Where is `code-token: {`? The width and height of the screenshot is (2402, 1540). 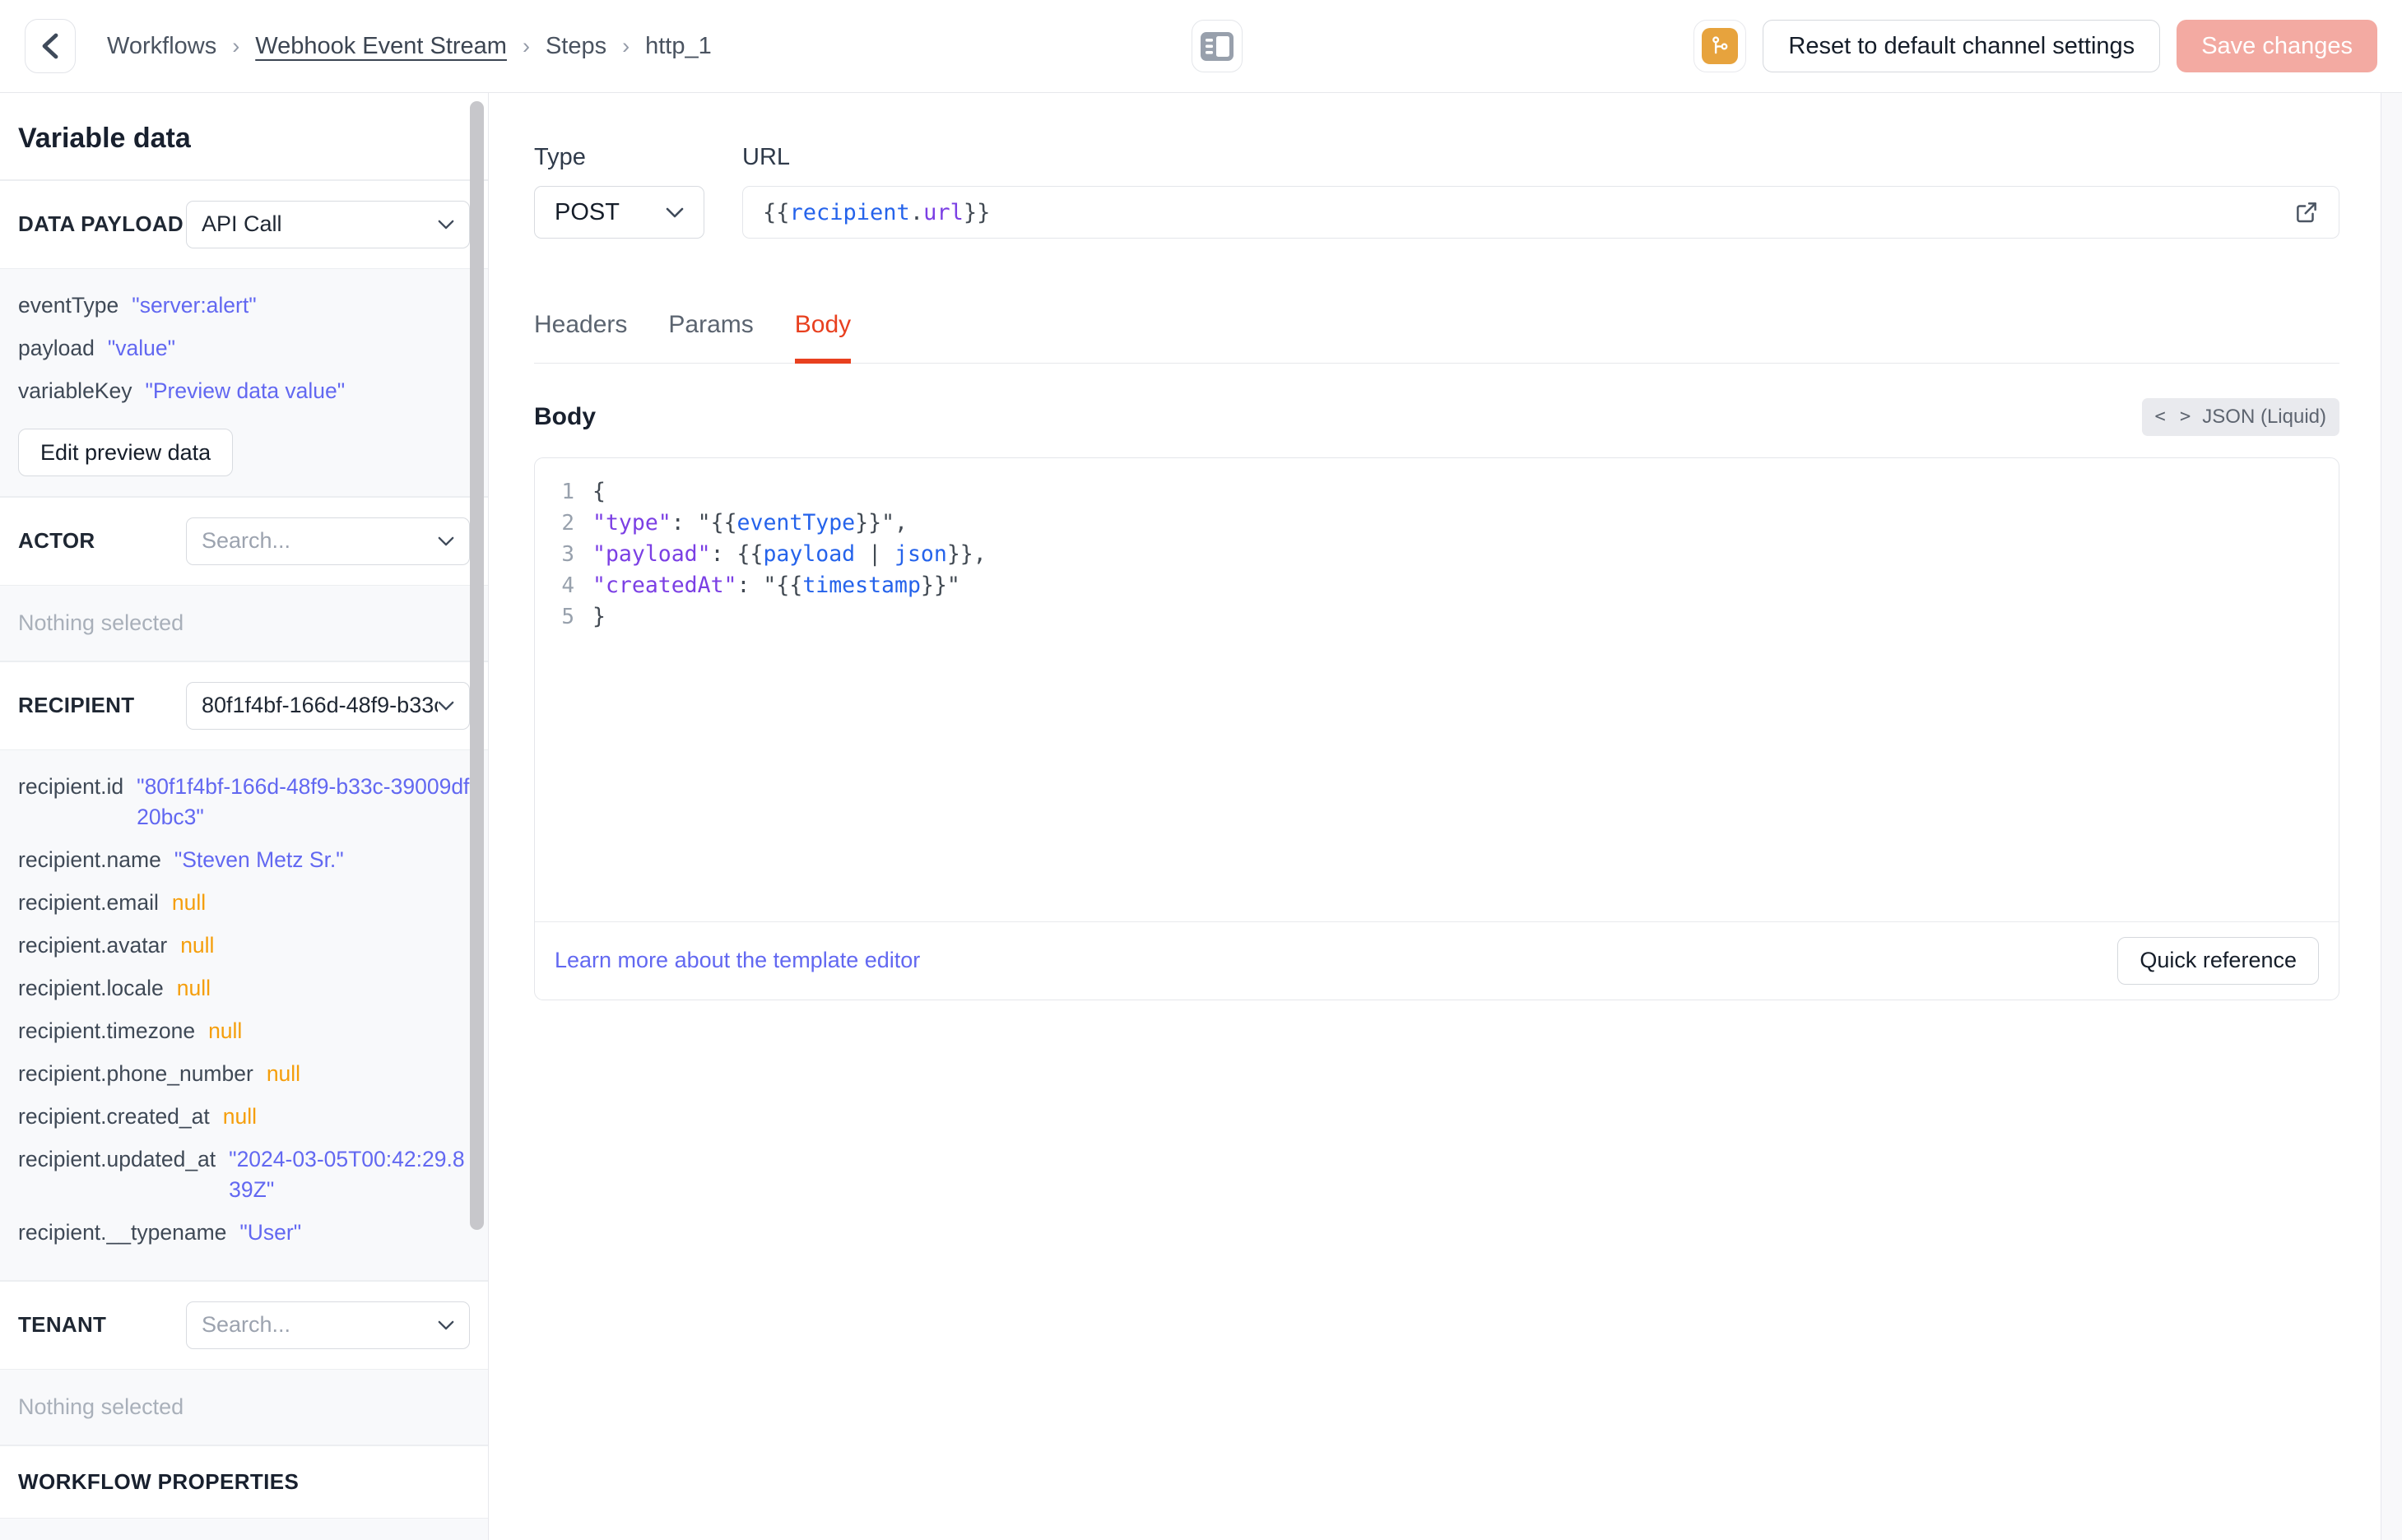
code-token: { is located at coordinates (599, 491).